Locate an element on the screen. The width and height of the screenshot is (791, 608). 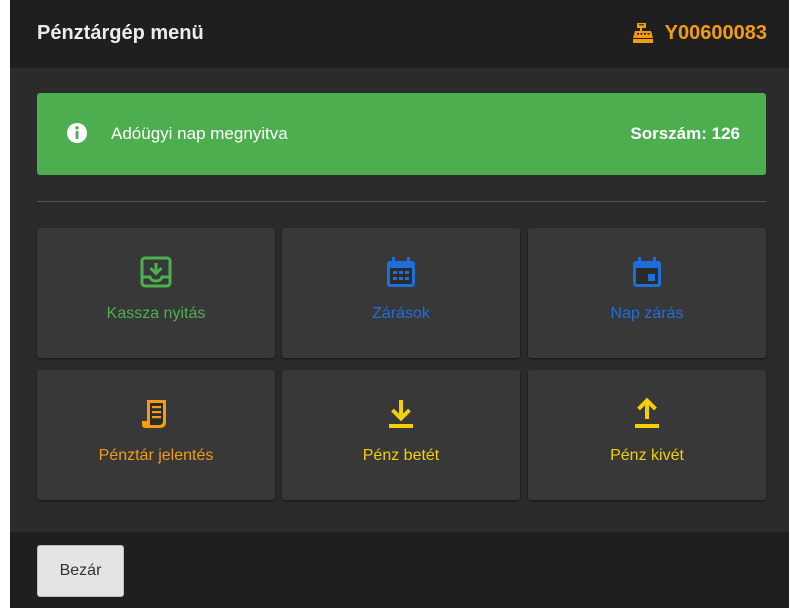
alert-serial-number: Sorszám: 126 is located at coordinates (685, 133).